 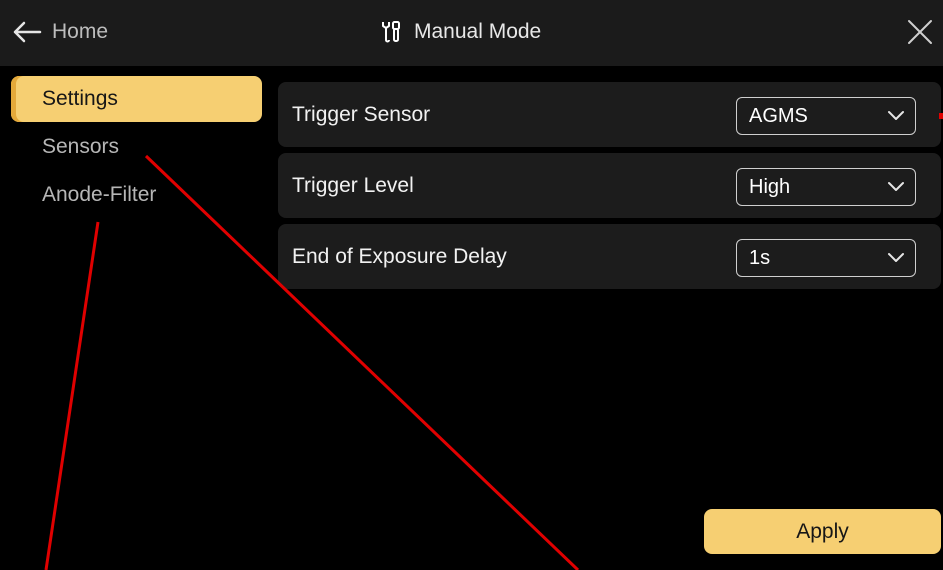 I want to click on trigger-level-select: High, so click(x=826, y=187).